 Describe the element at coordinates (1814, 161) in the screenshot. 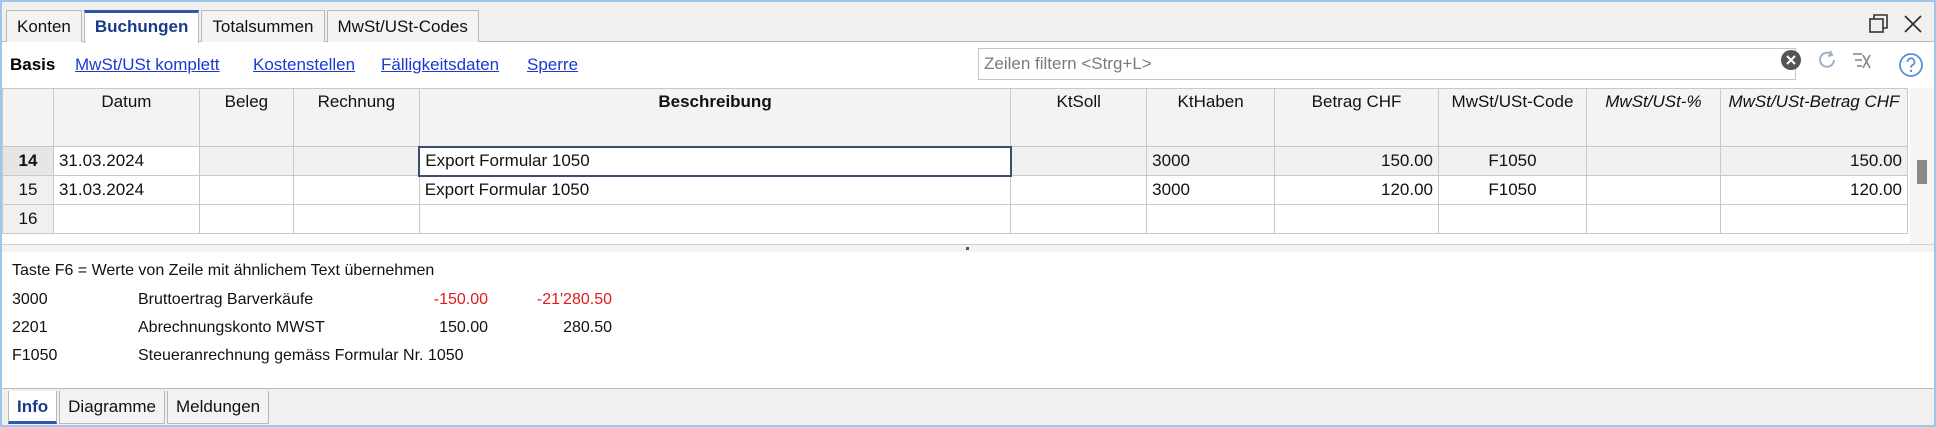

I see `cell-mwst-betrag: 150.00` at that location.